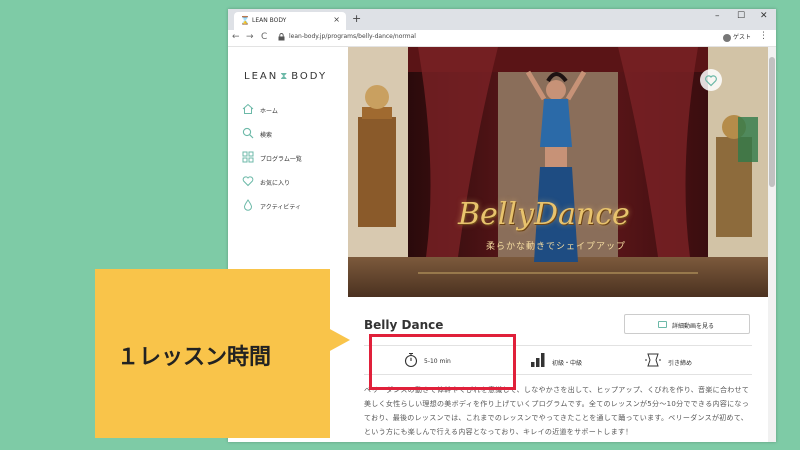 The width and height of the screenshot is (800, 450). What do you see at coordinates (502, 19) in the screenshot?
I see `tab-bar: ⌛ LEAN BODY × + – ☐ ✕` at bounding box center [502, 19].